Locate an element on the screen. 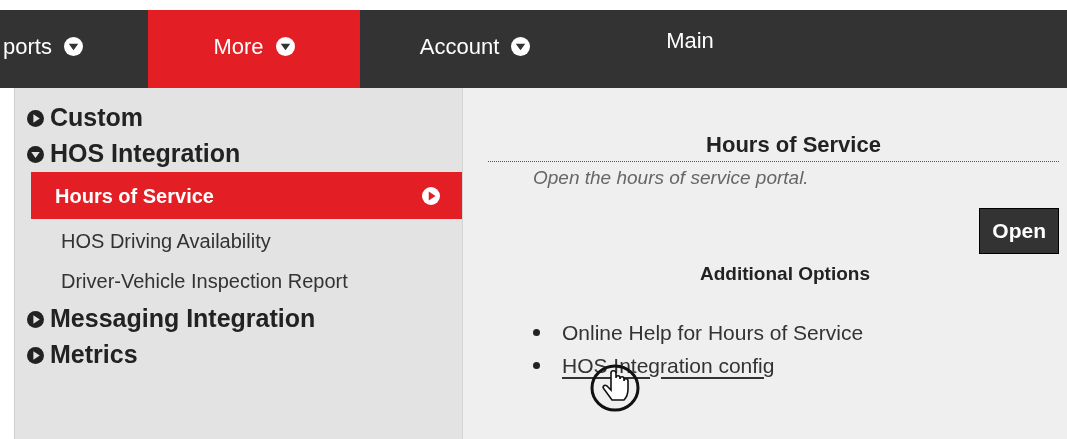 The image size is (1067, 439). menu-item: HOS Driving Availability is located at coordinates (246, 241).